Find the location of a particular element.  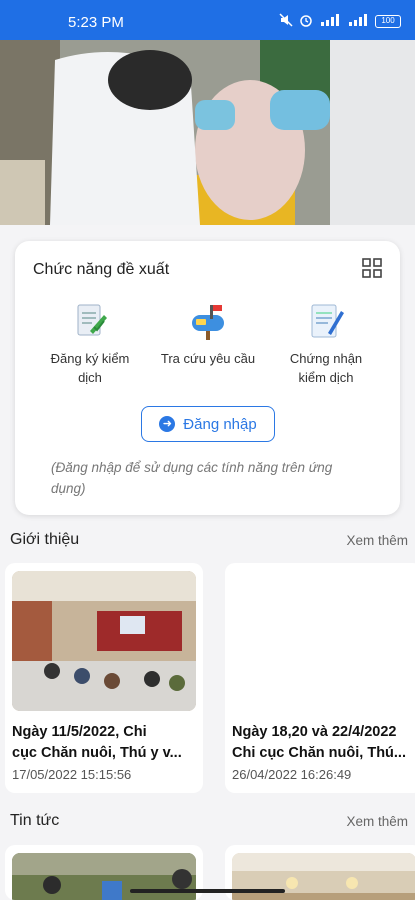

status-icons: 100 is located at coordinates (340, 21).